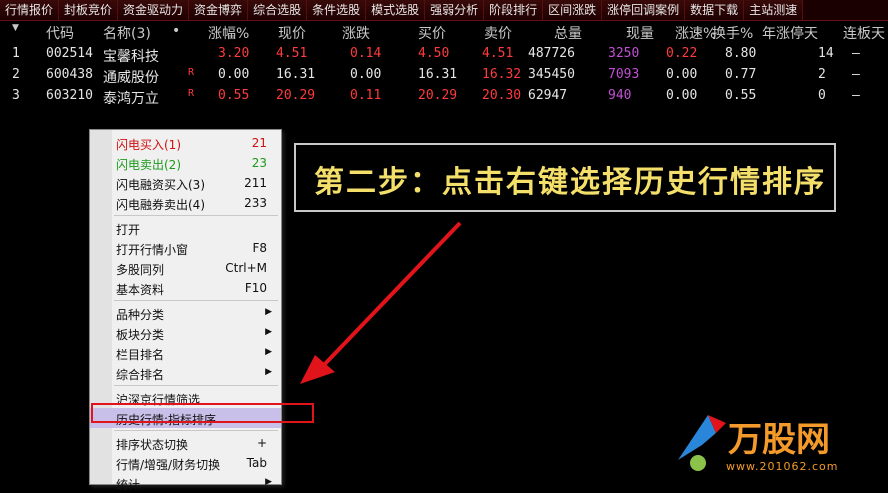 Image resolution: width=888 pixels, height=493 pixels. Describe the element at coordinates (782, 466) in the screenshot. I see `logo-url: www.201062.com` at that location.